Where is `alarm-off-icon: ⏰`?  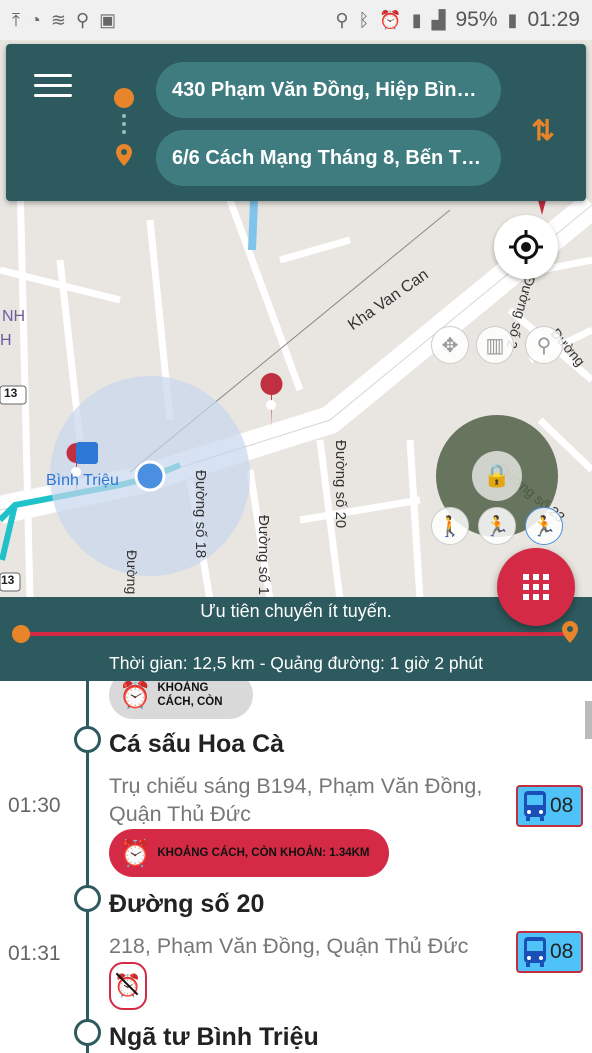
alarm-off-icon: ⏰ is located at coordinates (128, 985).